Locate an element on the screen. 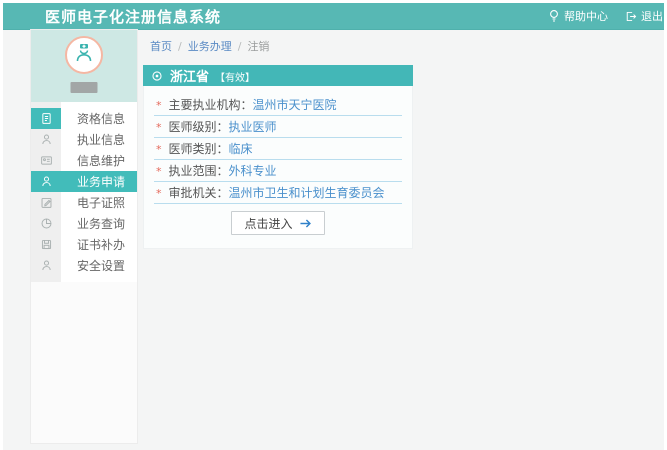 This screenshot has width=667, height=450. registration-card-header: 浙江省 【有效】 is located at coordinates (278, 75).